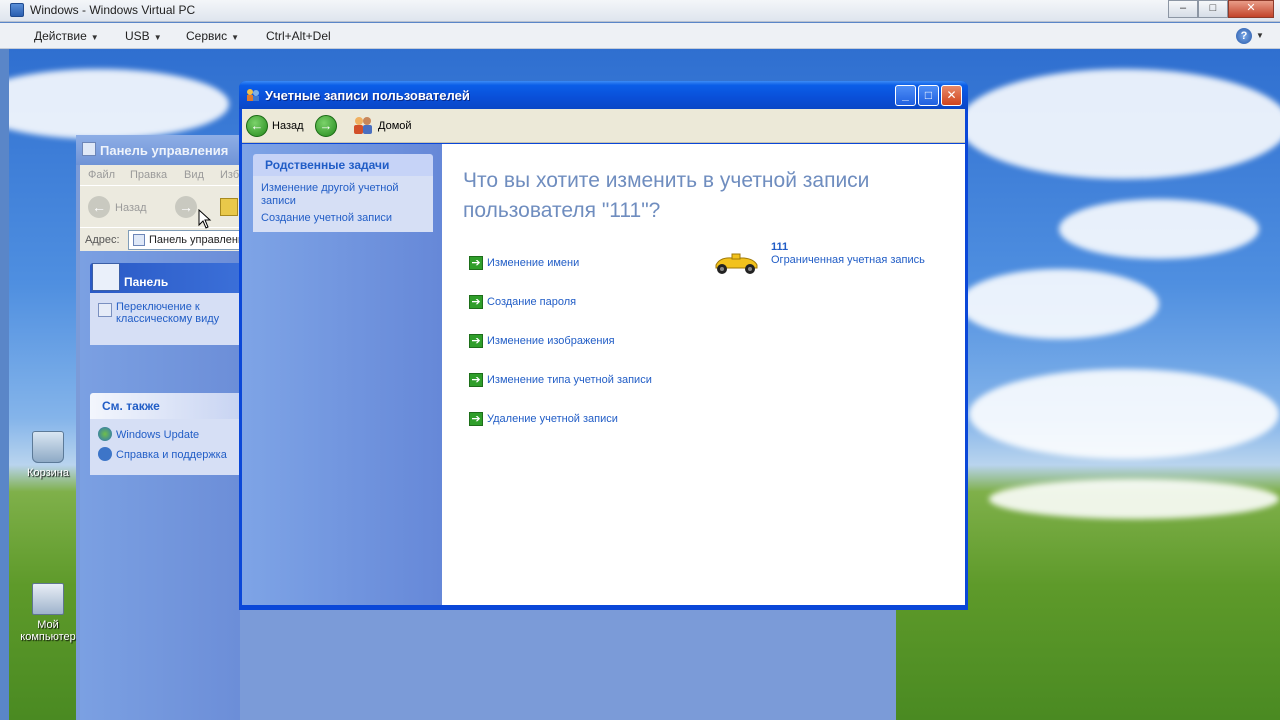 Image resolution: width=1280 pixels, height=720 pixels. Describe the element at coordinates (165, 406) in the screenshot. I see `see-also-title: См. также` at that location.